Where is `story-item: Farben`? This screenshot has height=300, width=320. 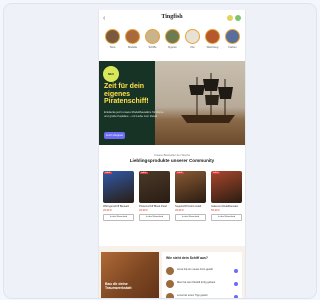 story-item: Farben is located at coordinates (232, 39).